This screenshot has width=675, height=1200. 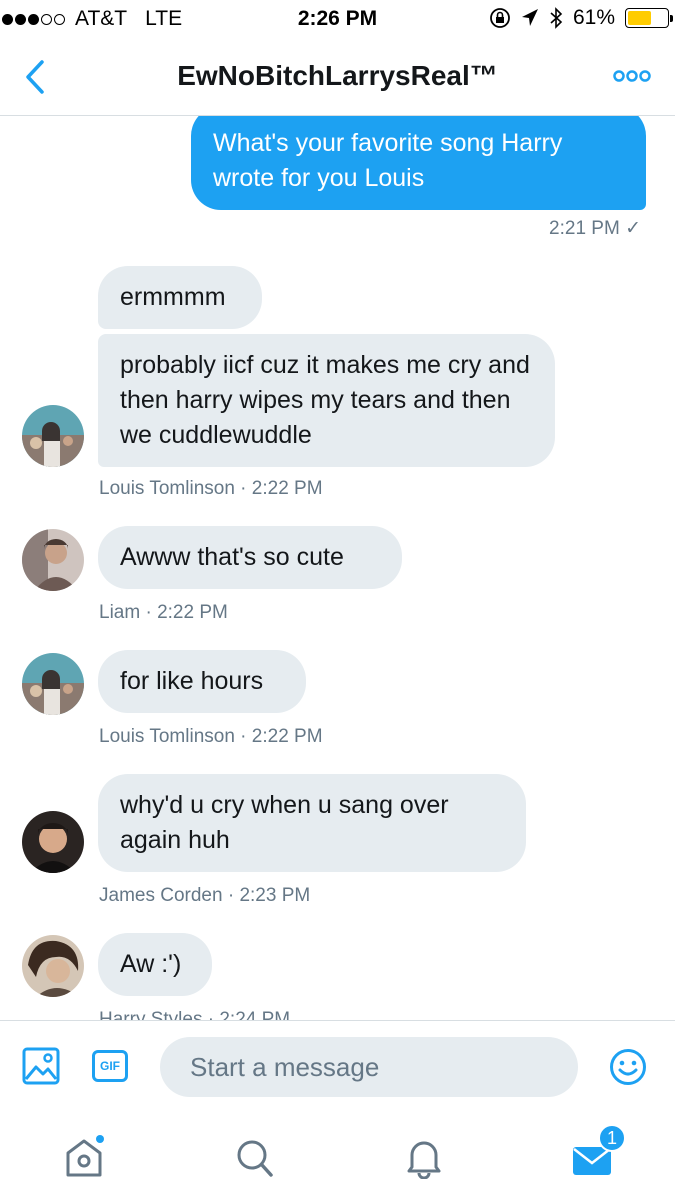 What do you see at coordinates (195, 1014) in the screenshot?
I see `message-meta: Harry Styles · 2:24 PM` at bounding box center [195, 1014].